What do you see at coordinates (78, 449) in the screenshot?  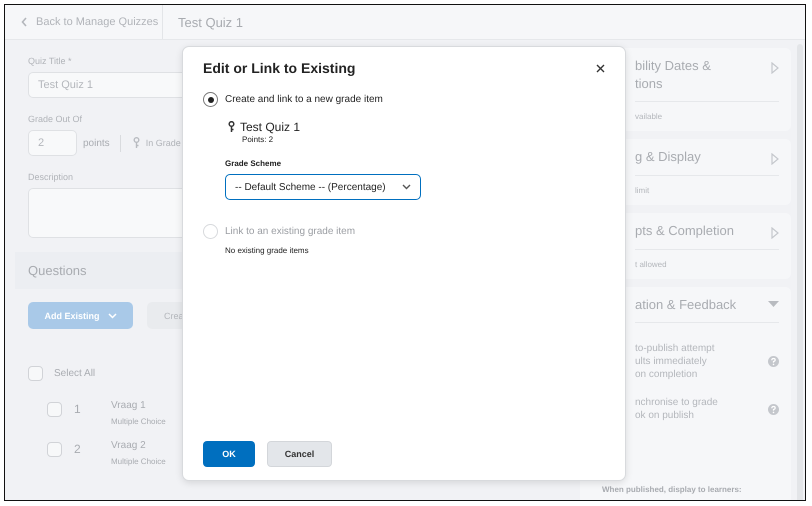 I see `question-number: 2` at bounding box center [78, 449].